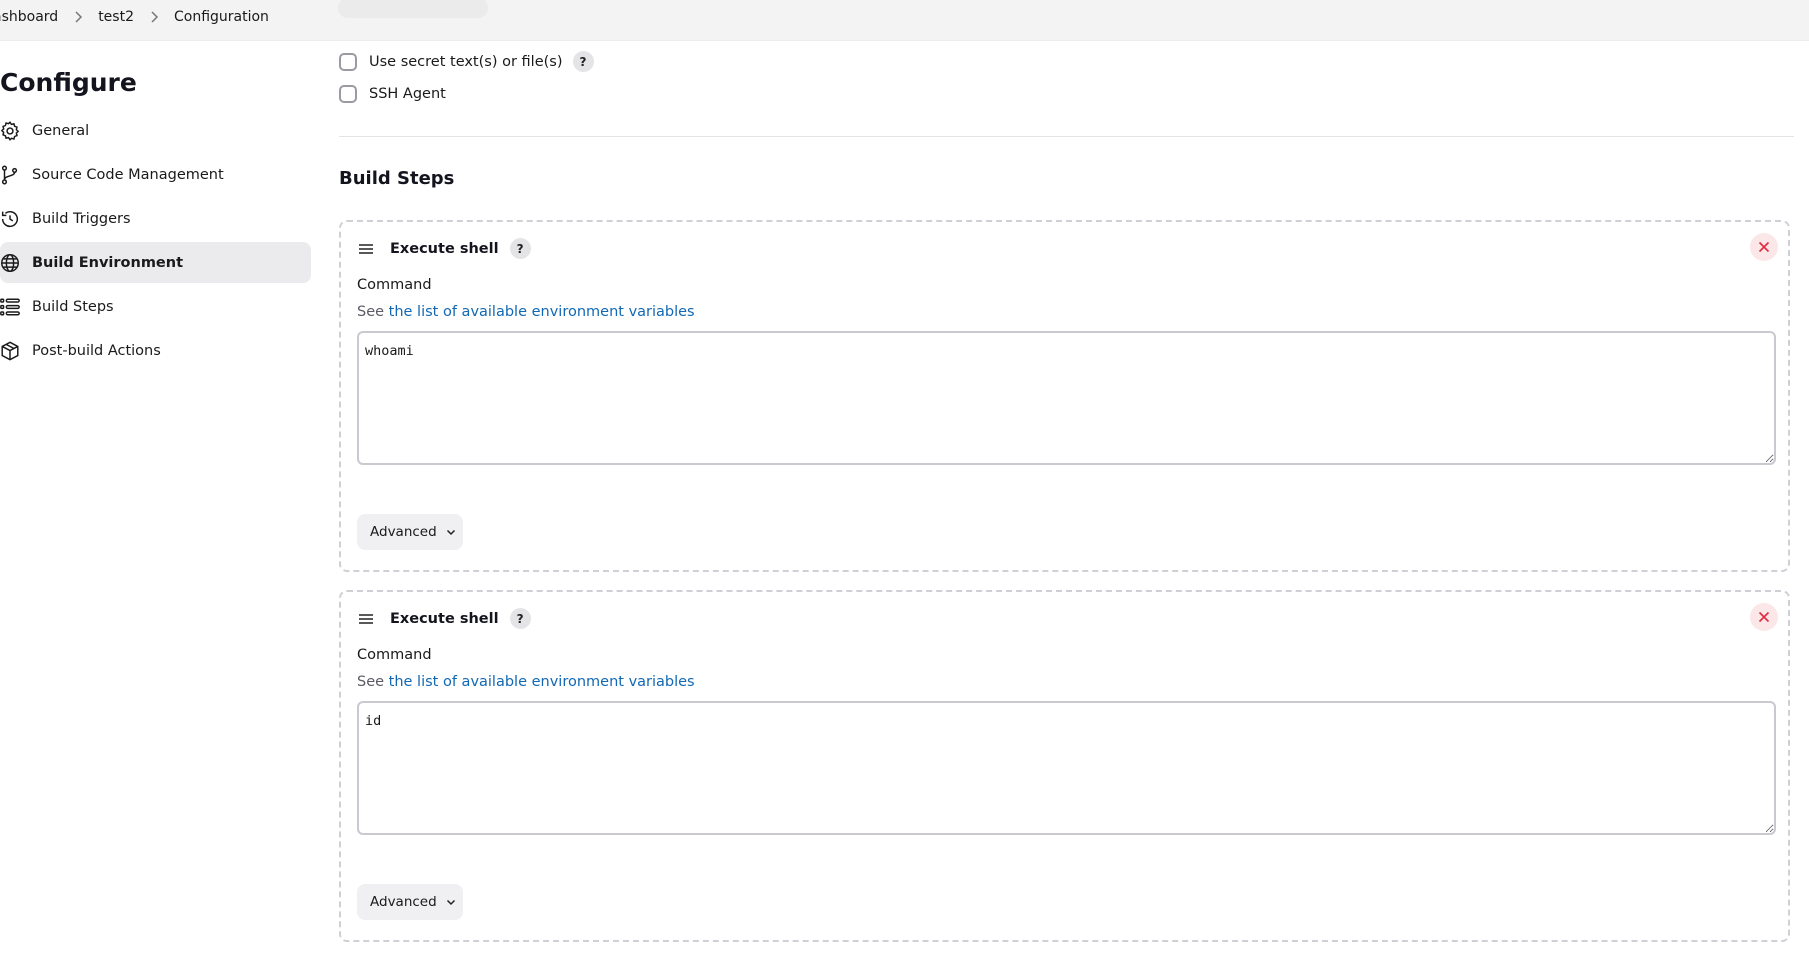 This screenshot has height=953, width=1809. I want to click on build-steps-heading: Build Steps, so click(397, 178).